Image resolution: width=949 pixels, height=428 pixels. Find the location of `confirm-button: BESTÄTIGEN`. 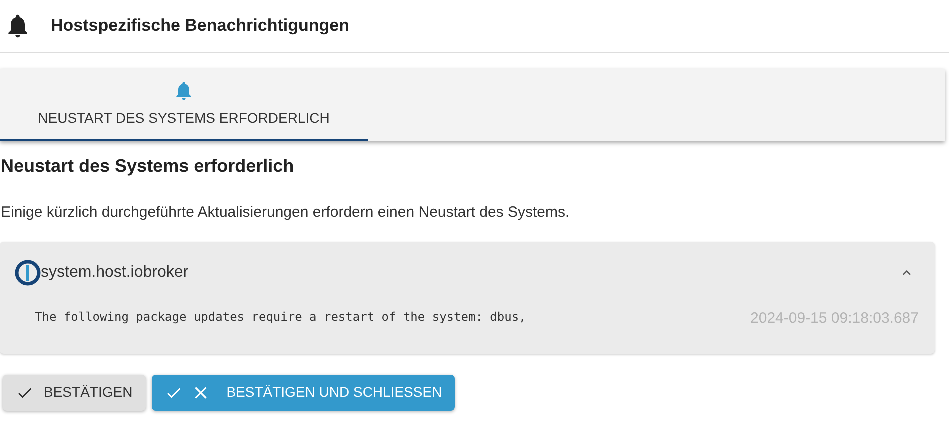

confirm-button: BESTÄTIGEN is located at coordinates (74, 392).